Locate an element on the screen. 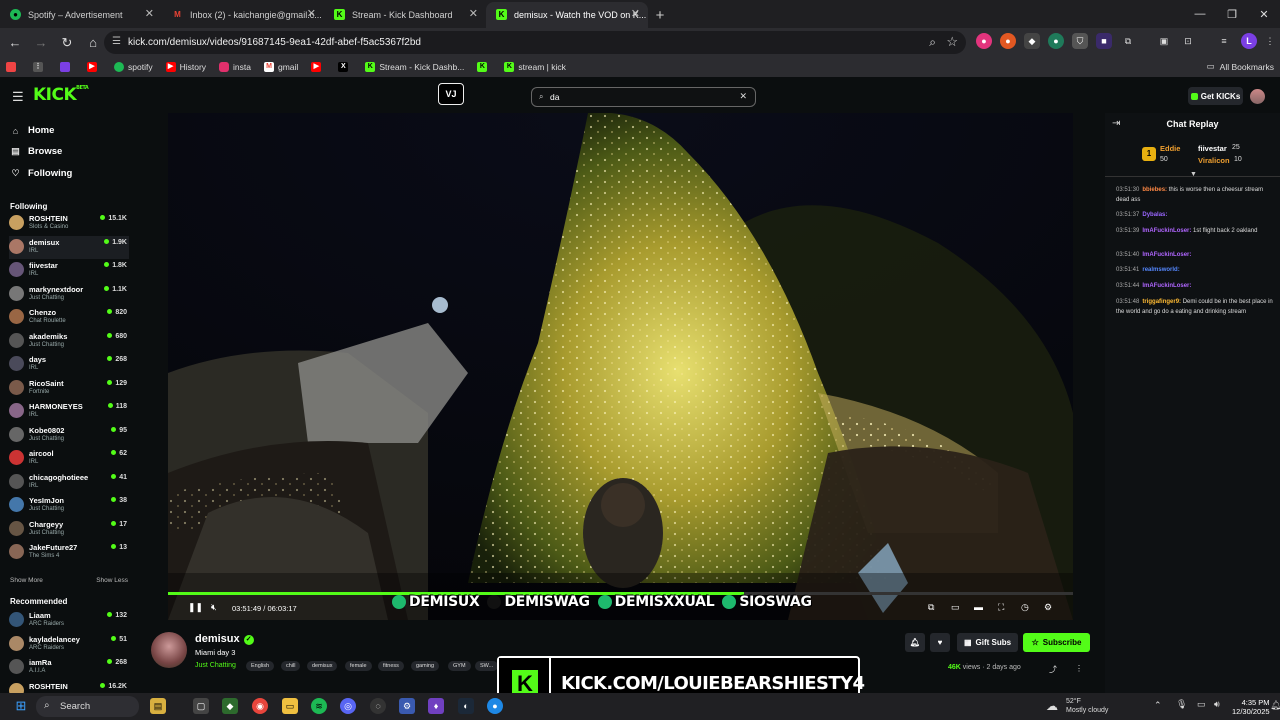 This screenshot has height=720, width=1280. volume-icon: 🔊︎ is located at coordinates (1217, 704).